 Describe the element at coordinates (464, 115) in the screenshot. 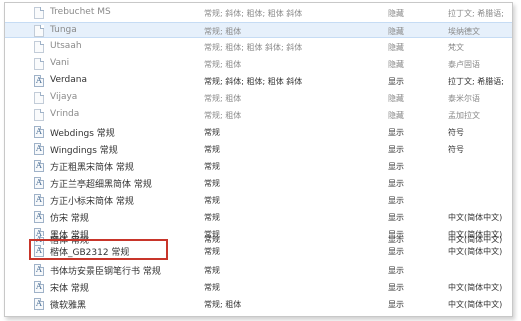

I see `font-category: 孟加拉文` at that location.